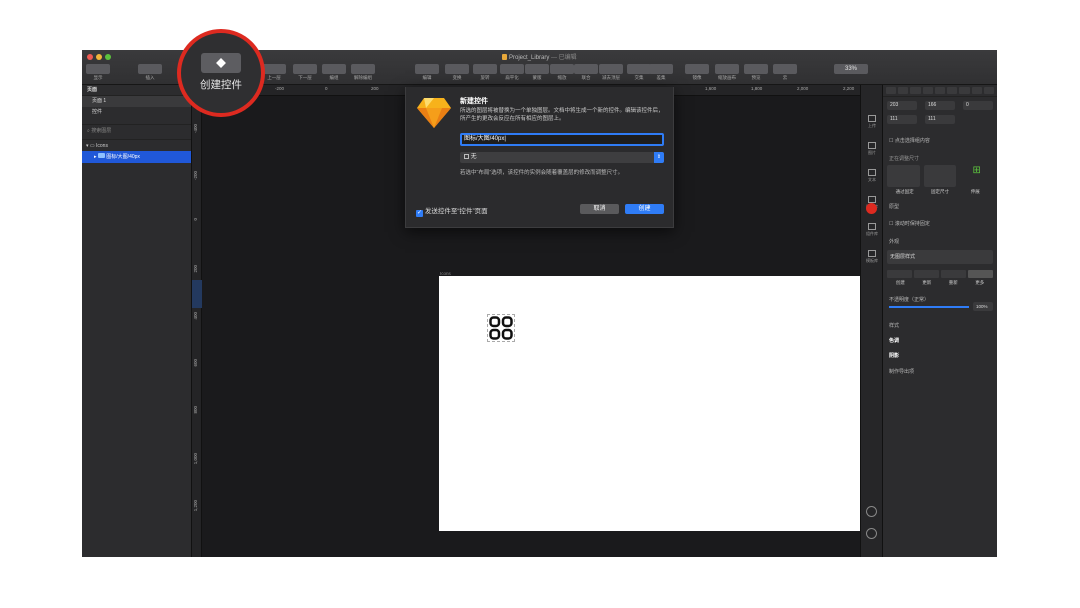 The image size is (1080, 608). Describe the element at coordinates (953, 274) in the screenshot. I see `style-reset-button` at that location.